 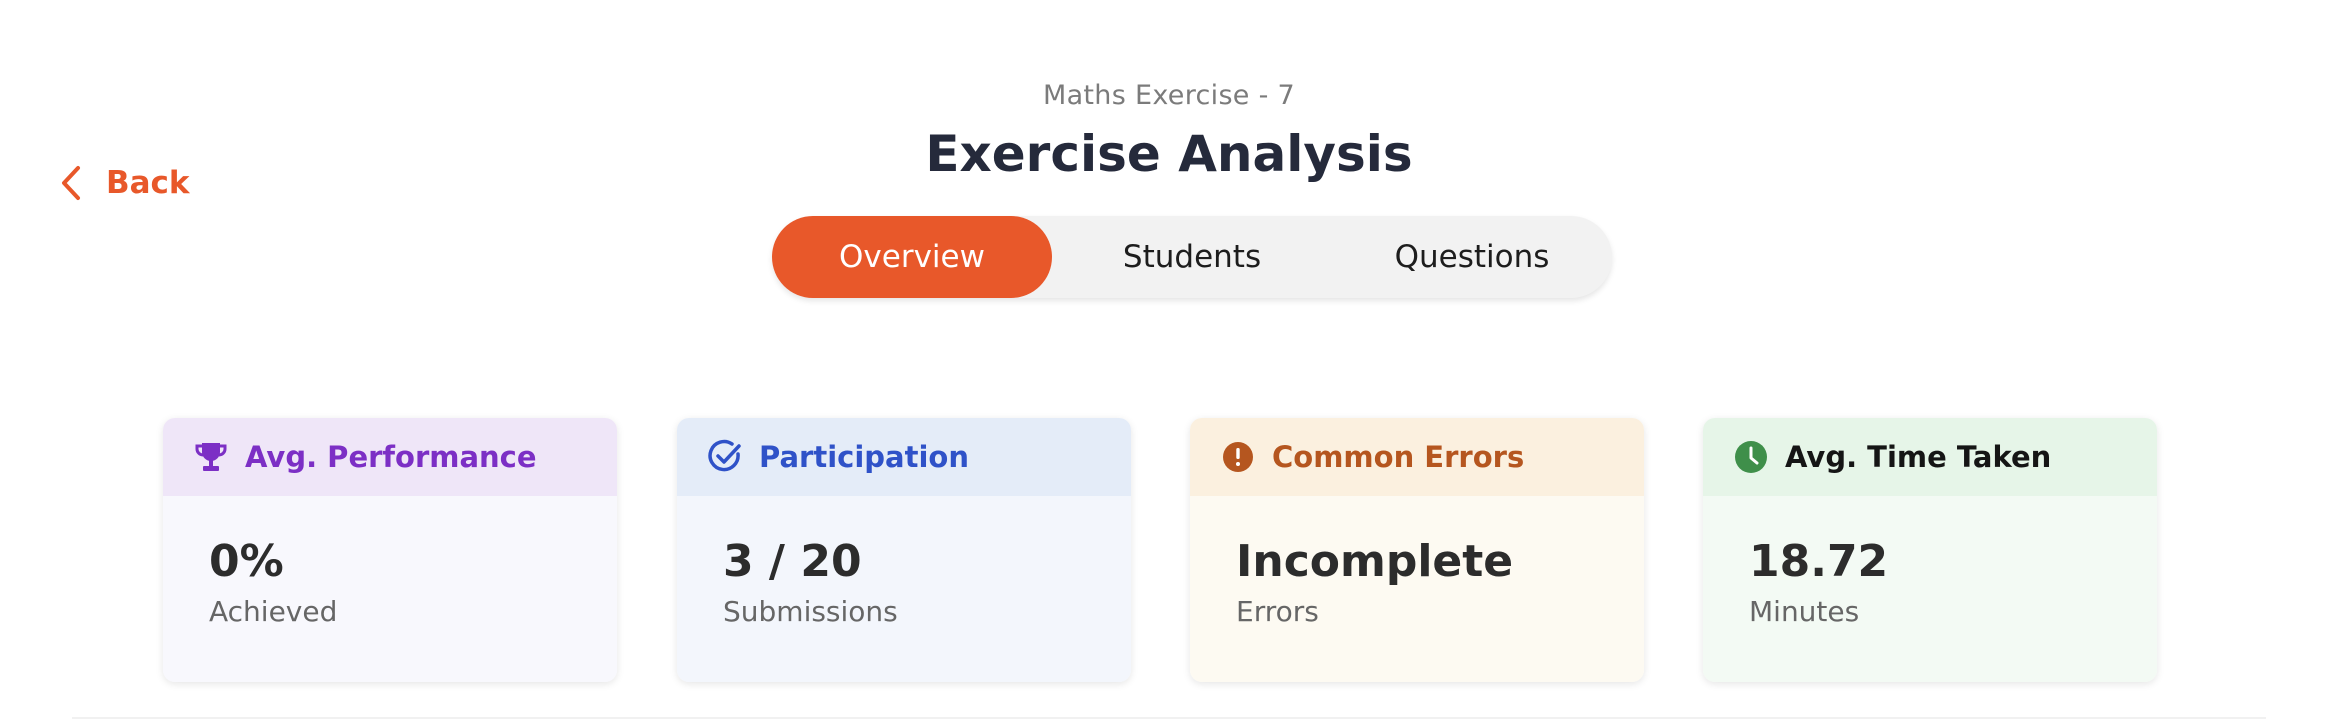 I want to click on card-header: Participation, so click(x=904, y=457).